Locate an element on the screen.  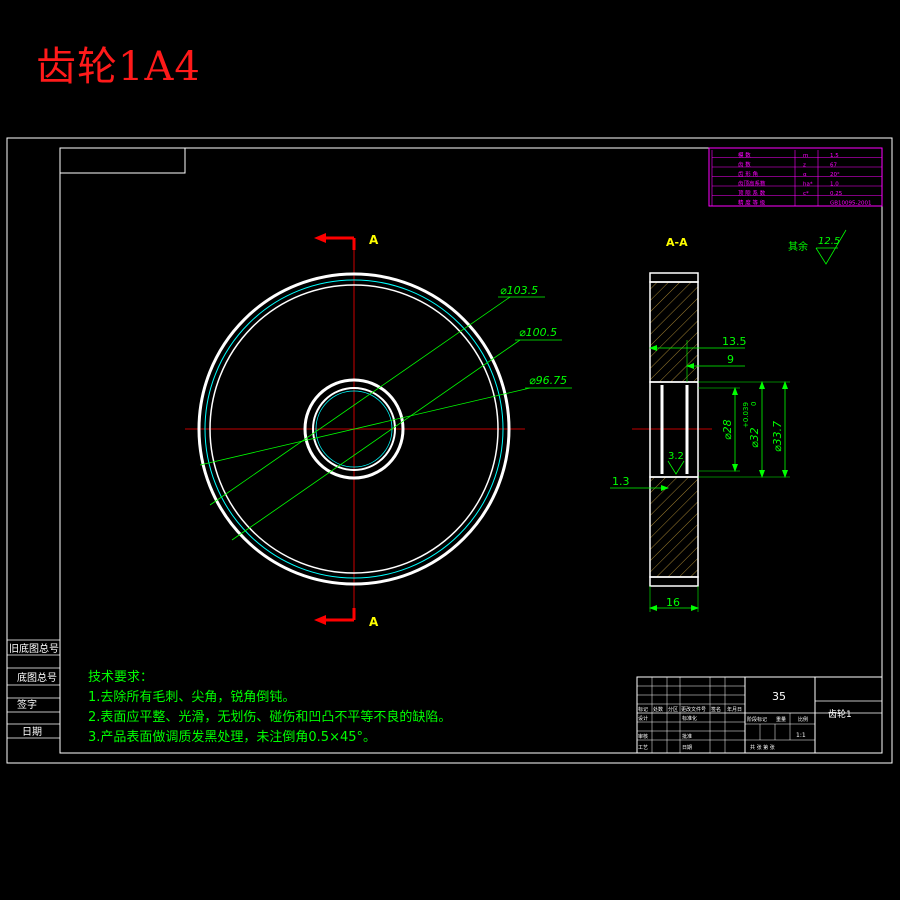
tech-item-1: 1.去除所有毛刺、尖角，锐角倒钝。 is located at coordinates (191, 697).